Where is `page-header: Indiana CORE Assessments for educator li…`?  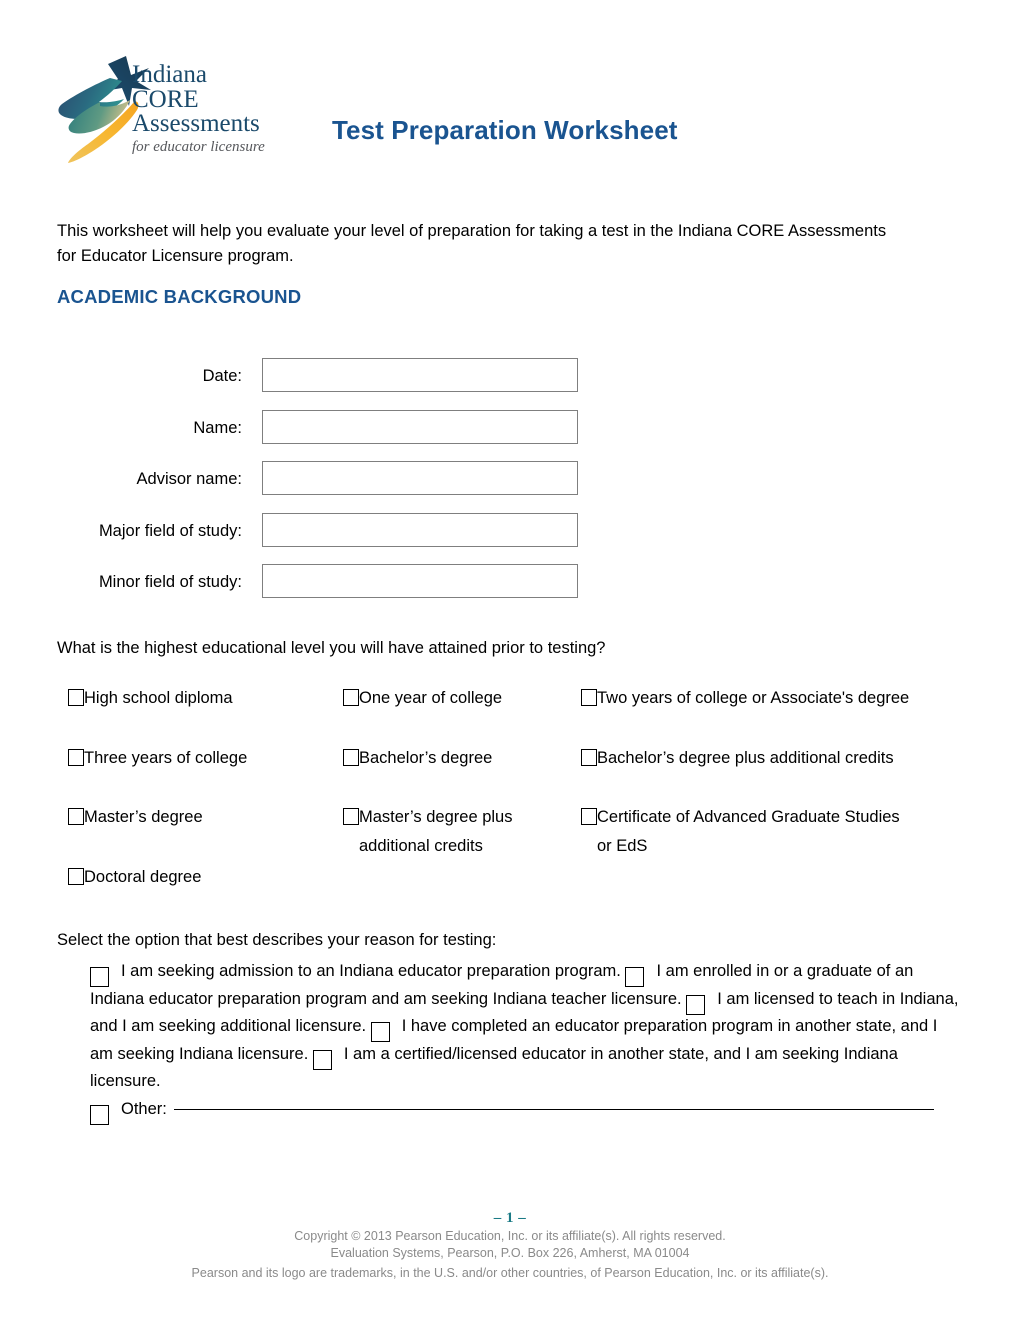 page-header: Indiana CORE Assessments for educator li… is located at coordinates (510, 97).